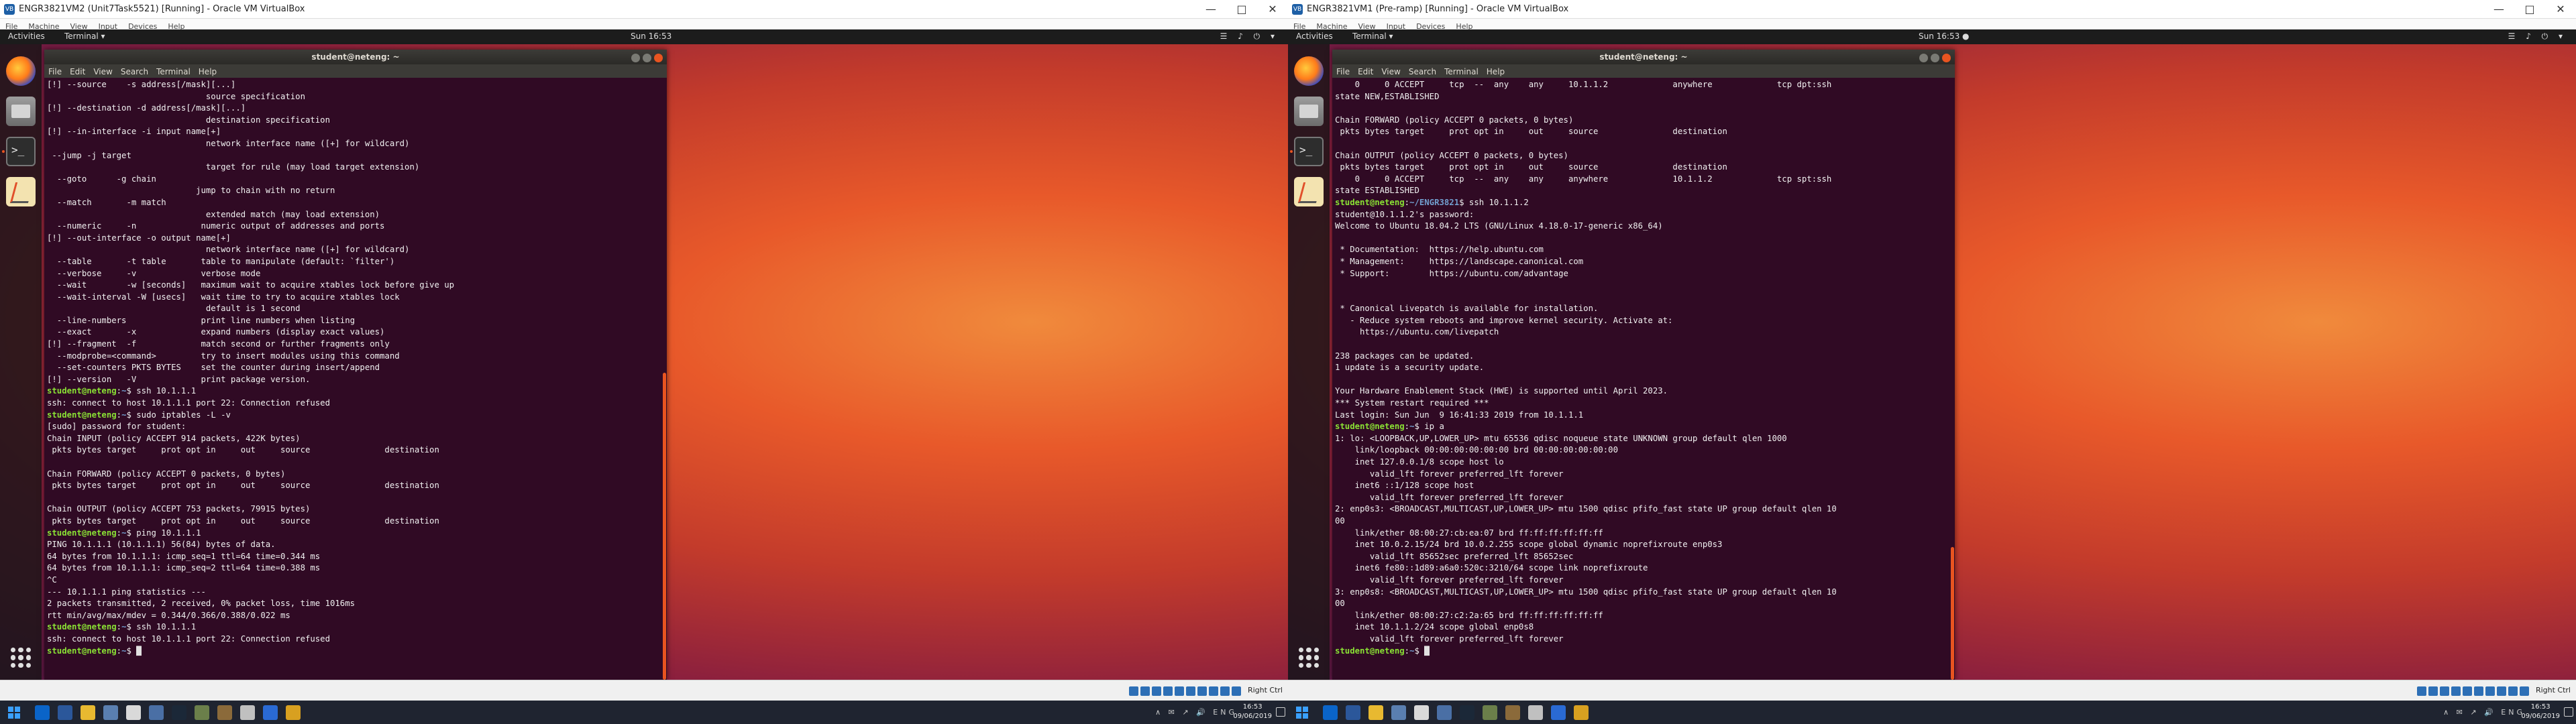 Image resolution: width=2576 pixels, height=724 pixels. Describe the element at coordinates (651, 36) in the screenshot. I see `gnome-clock: Sun 16:53` at that location.